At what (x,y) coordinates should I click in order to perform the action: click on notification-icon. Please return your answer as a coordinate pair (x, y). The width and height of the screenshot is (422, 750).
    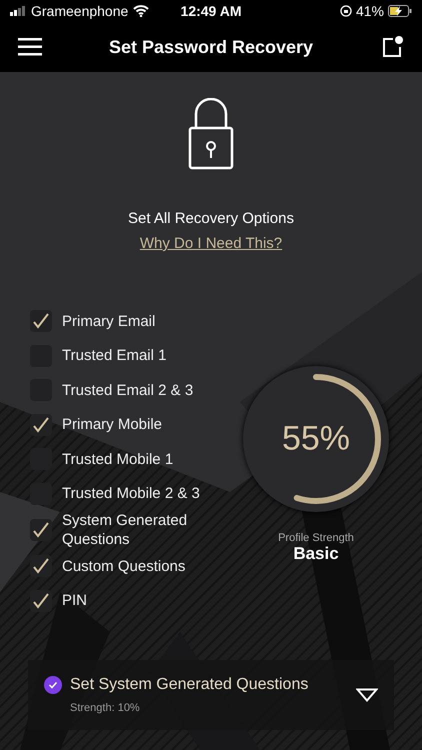
    Looking at the image, I should click on (392, 47).